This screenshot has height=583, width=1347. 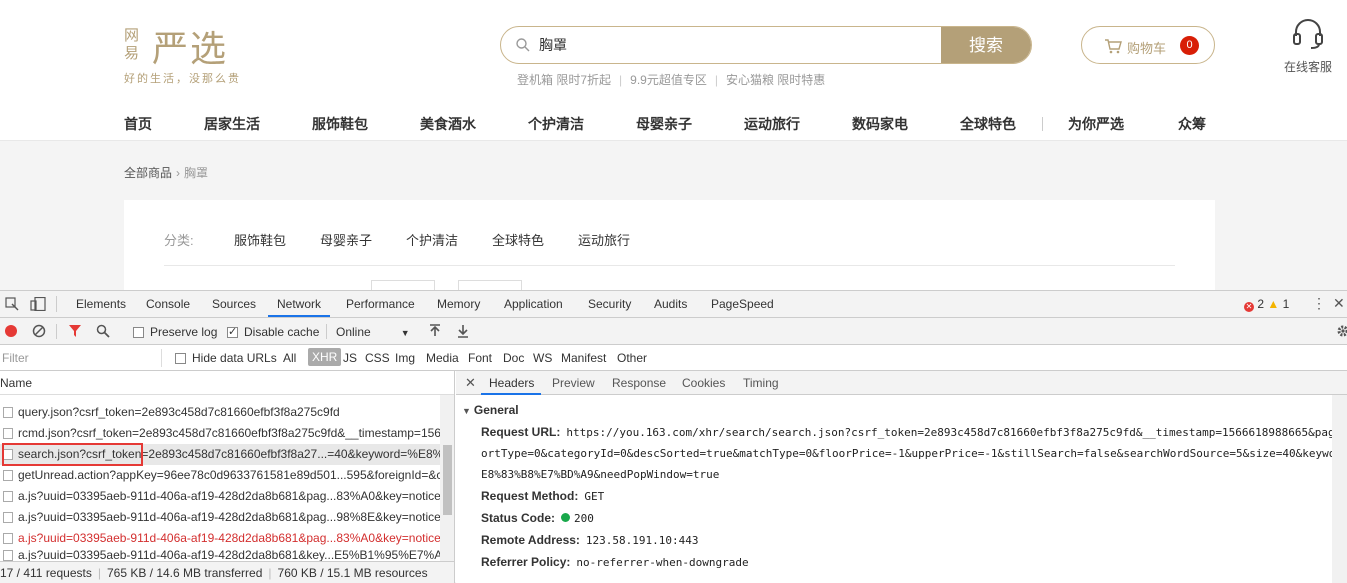 I want to click on type-filter-doc: Doc, so click(x=513, y=358).